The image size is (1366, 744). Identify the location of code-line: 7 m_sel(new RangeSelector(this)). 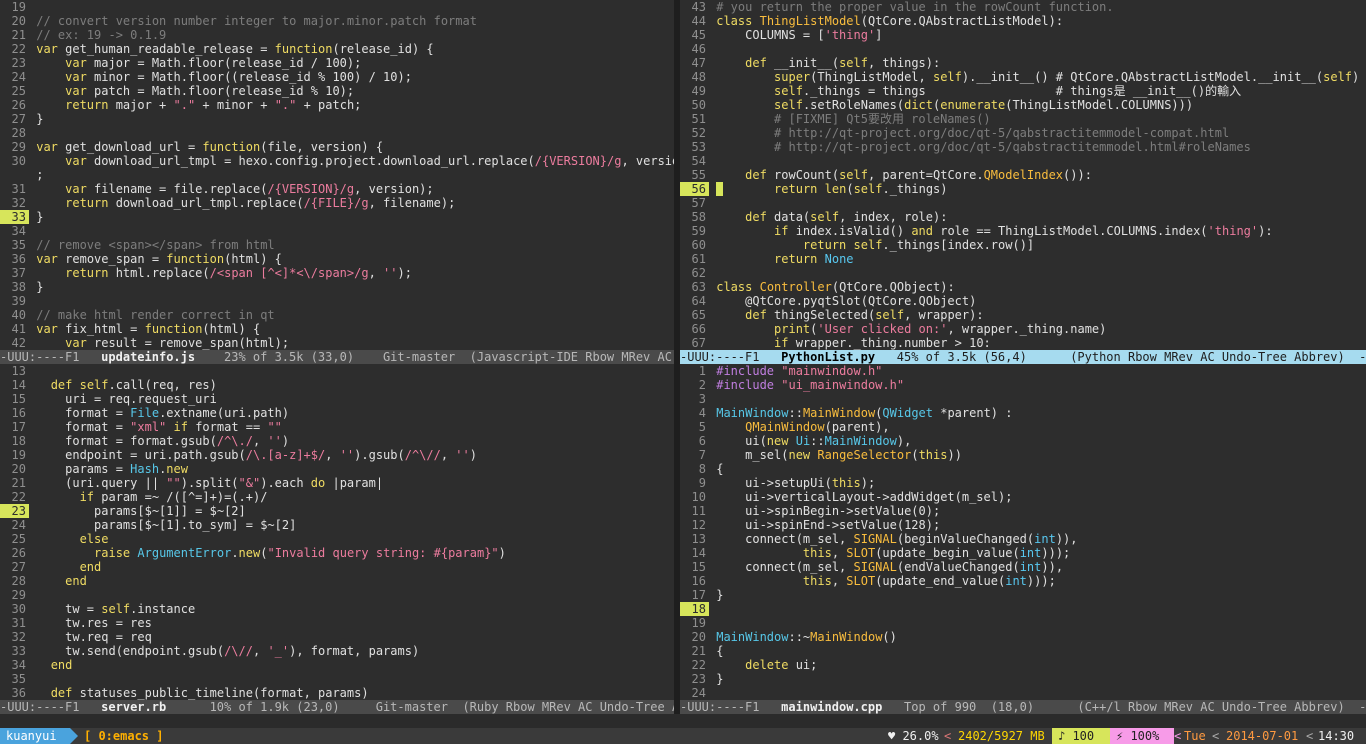
(1023, 455).